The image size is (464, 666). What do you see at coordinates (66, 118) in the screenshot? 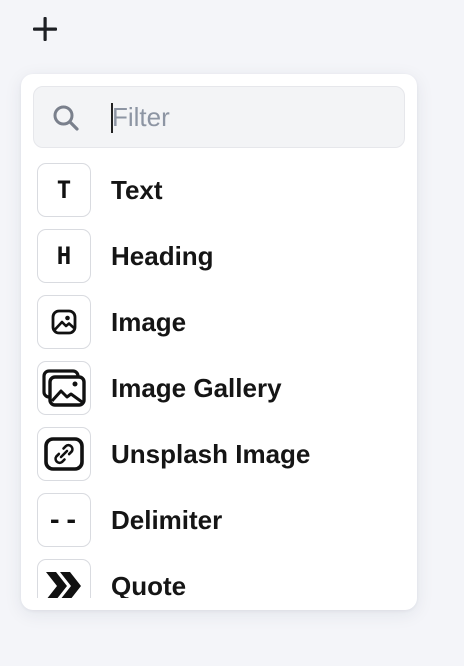
I see `search-icon` at bounding box center [66, 118].